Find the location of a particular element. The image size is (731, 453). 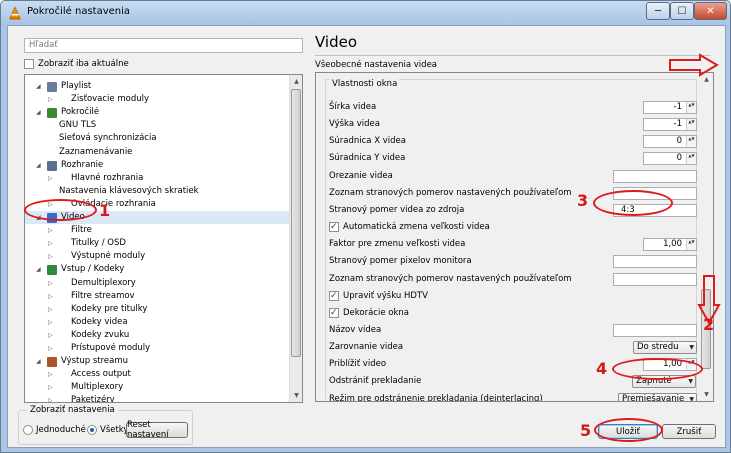

annotation-ellipse-deinterlace is located at coordinates (657, 369).